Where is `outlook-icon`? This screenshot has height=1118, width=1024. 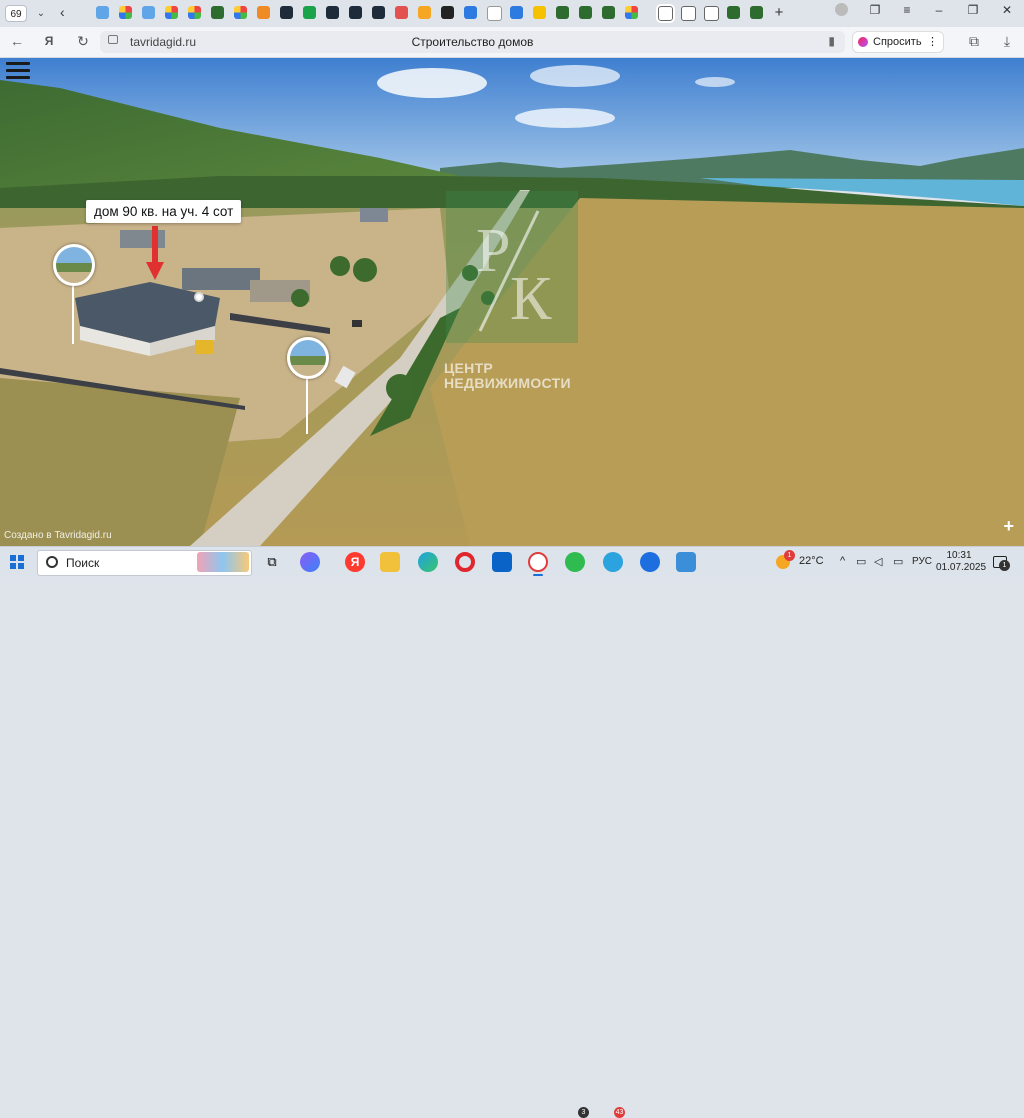 outlook-icon is located at coordinates (502, 562).